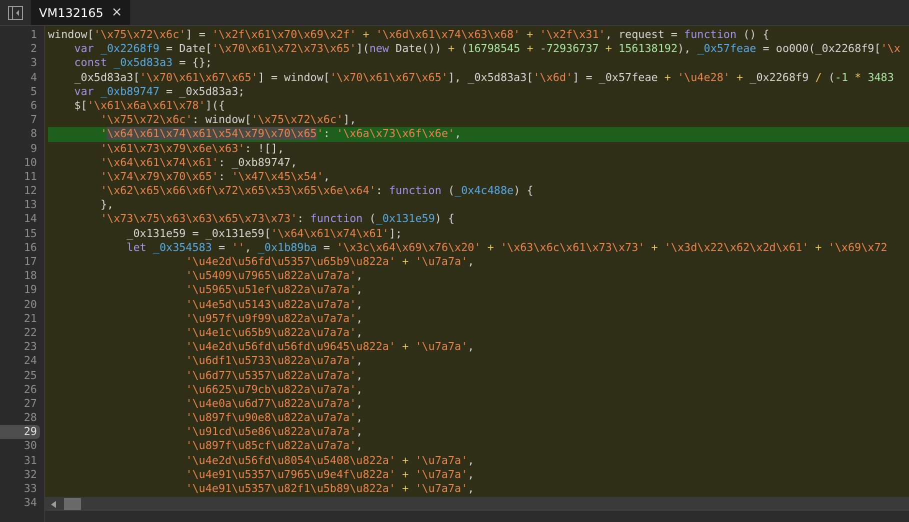 Image resolution: width=909 pixels, height=522 pixels. Describe the element at coordinates (31, 404) in the screenshot. I see `line-number: 27` at that location.